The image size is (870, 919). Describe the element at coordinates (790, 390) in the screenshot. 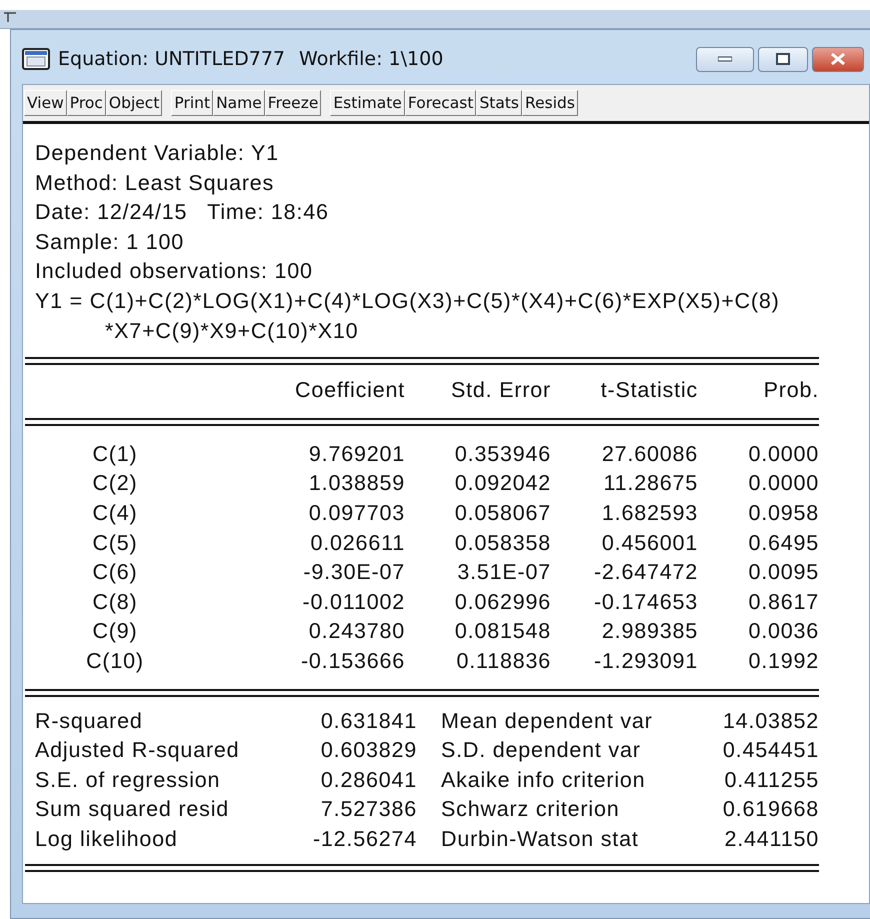

I see `column-header: Prob.` at that location.